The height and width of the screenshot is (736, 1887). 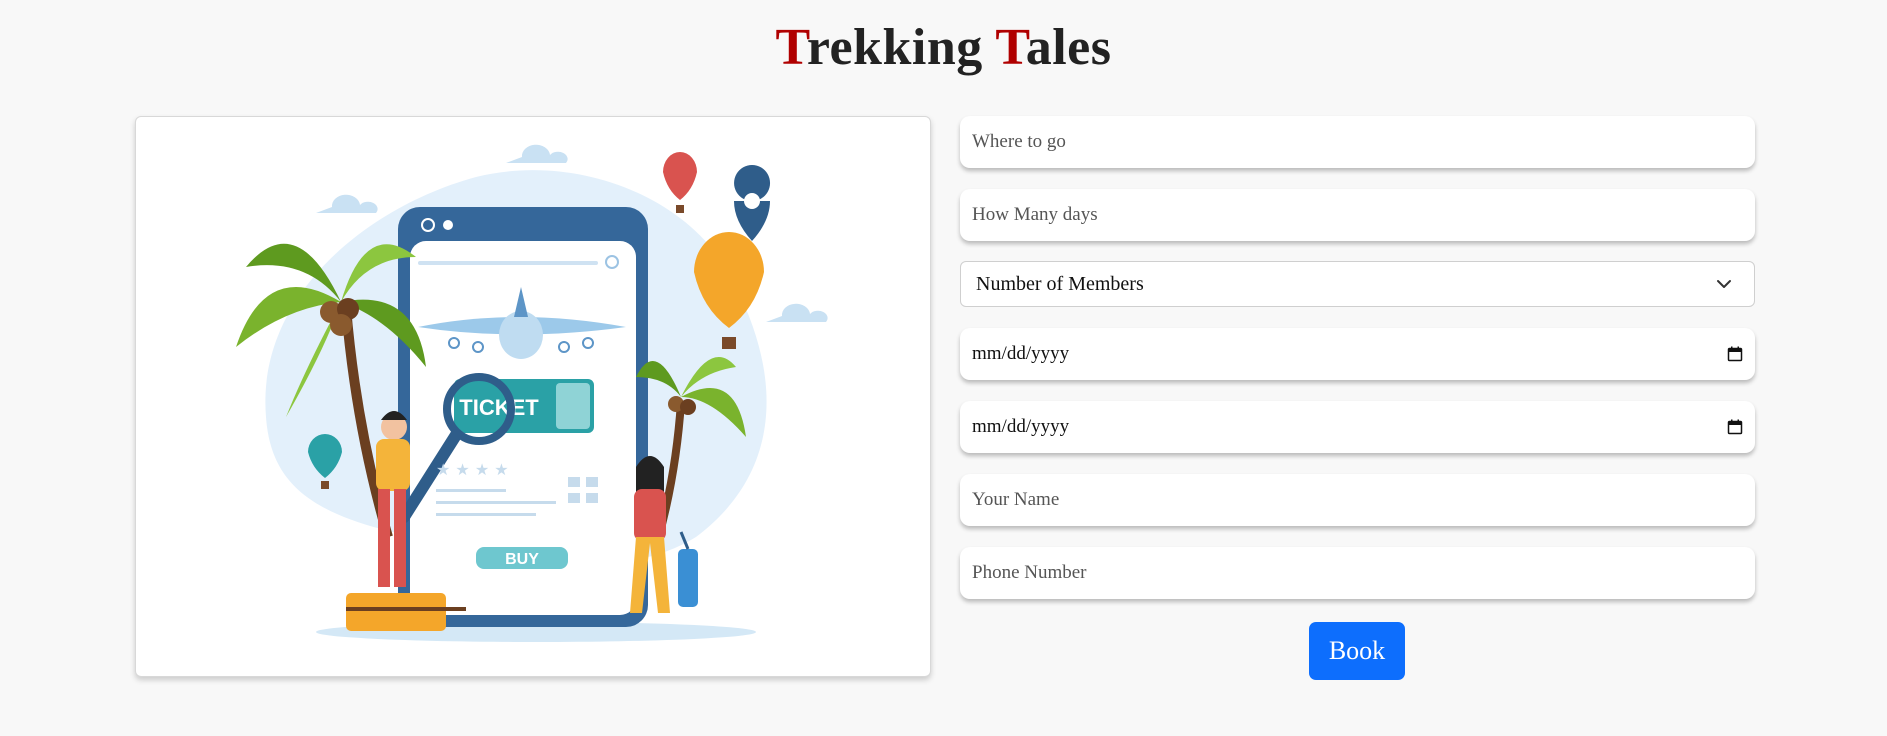 I want to click on title-rest-1: rekking, so click(x=901, y=47).